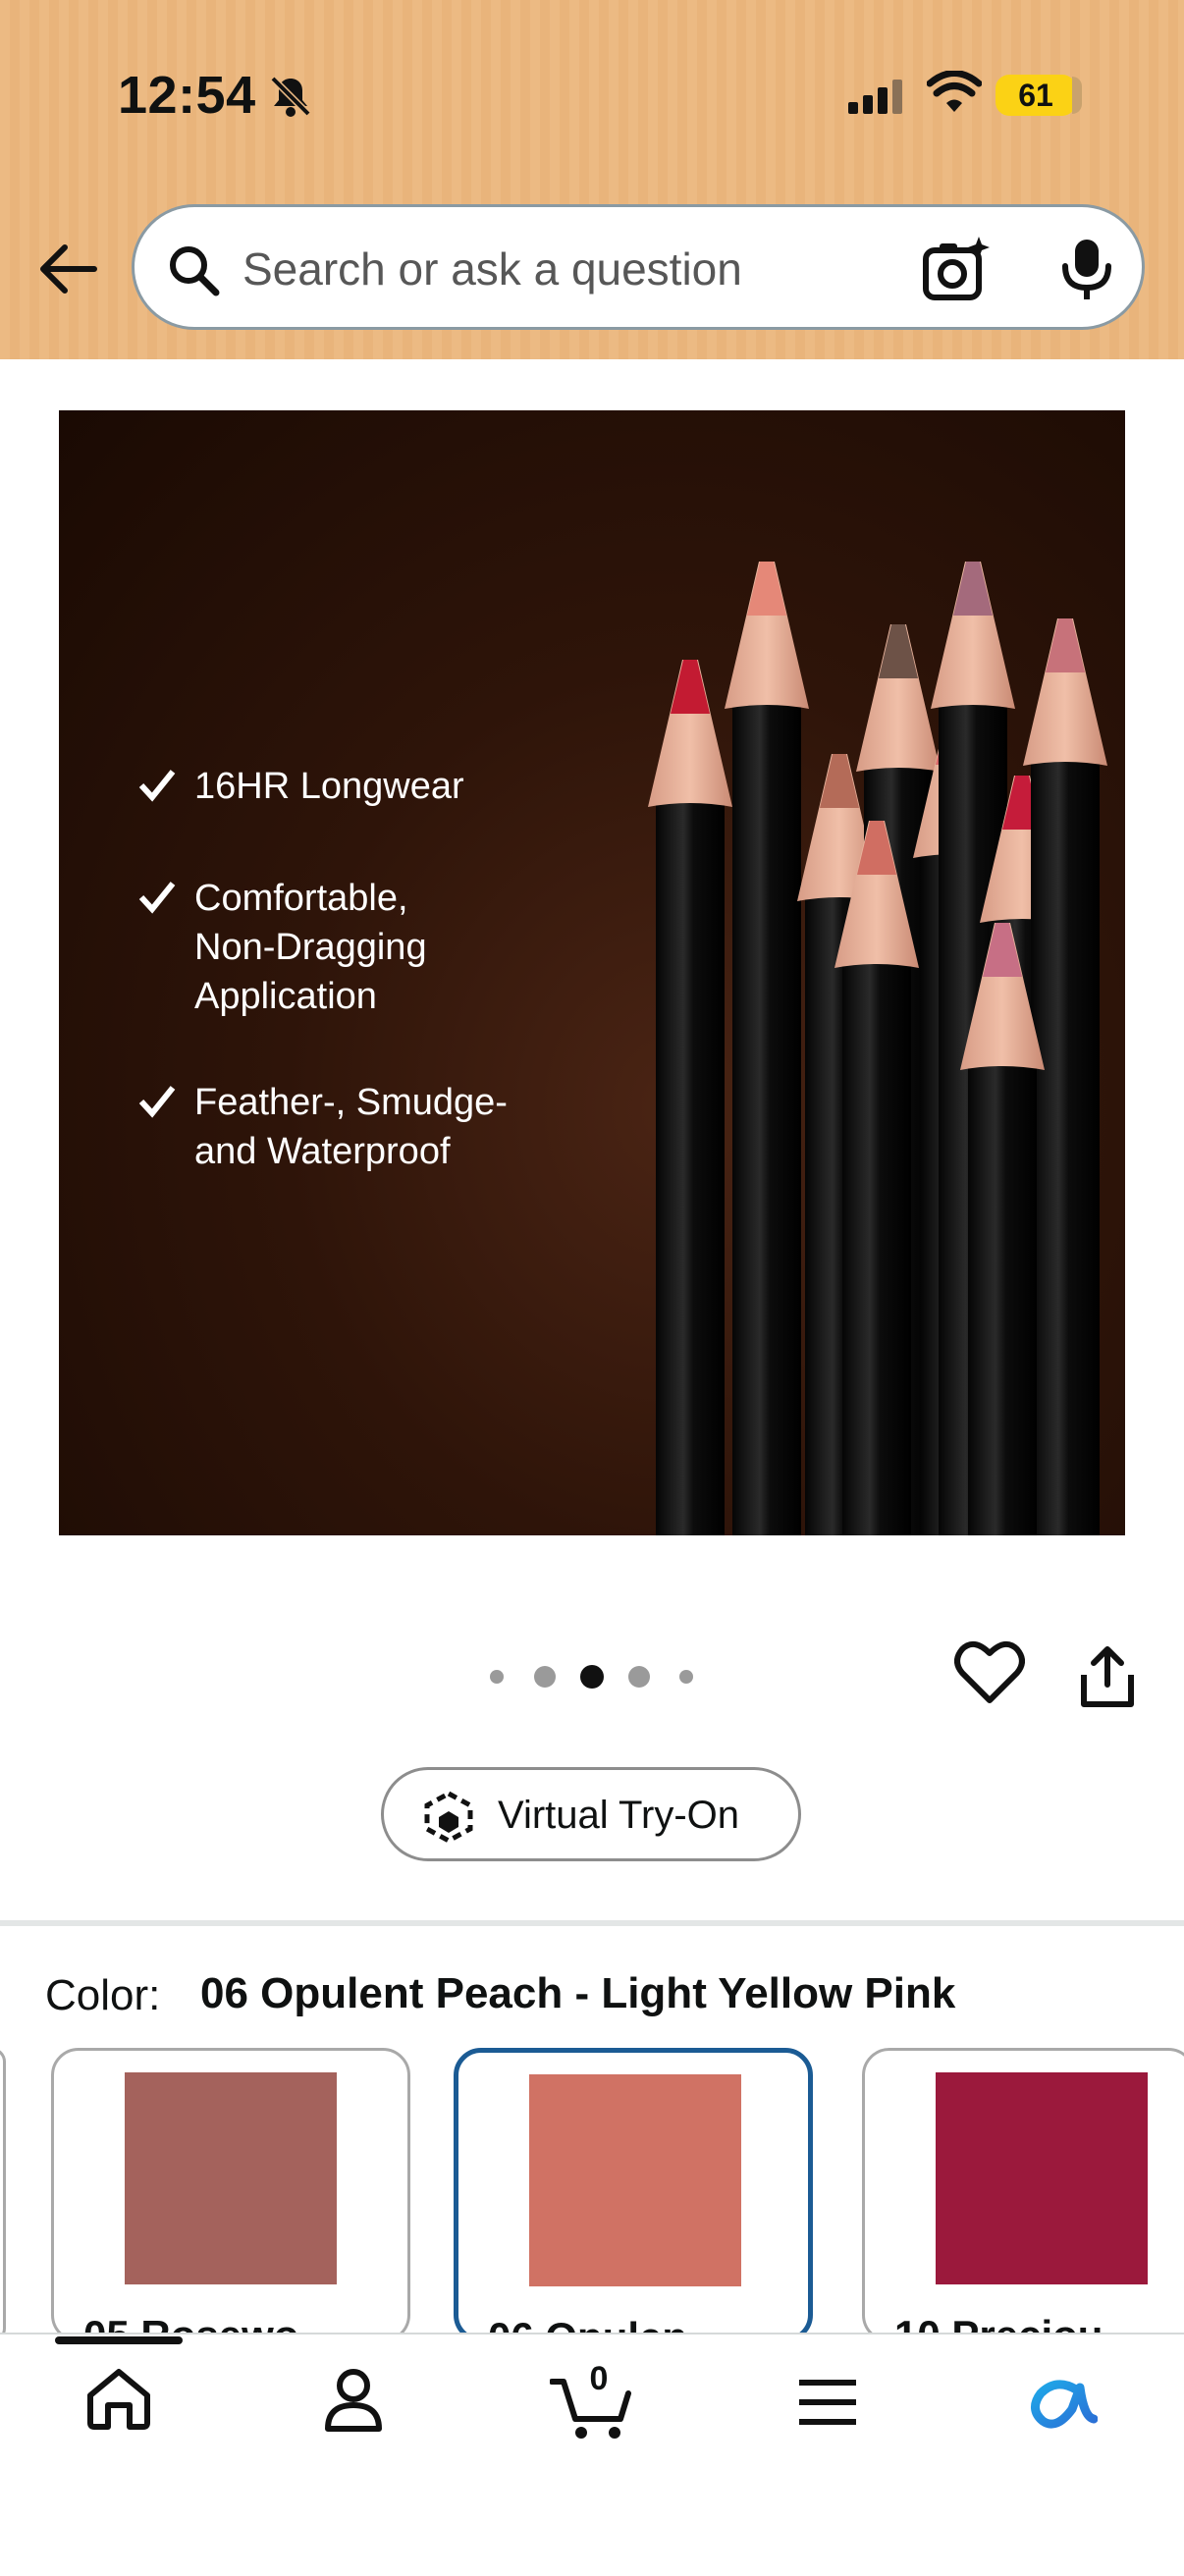 The width and height of the screenshot is (1184, 2576). I want to click on search-input: Search or ask a question, so click(492, 268).